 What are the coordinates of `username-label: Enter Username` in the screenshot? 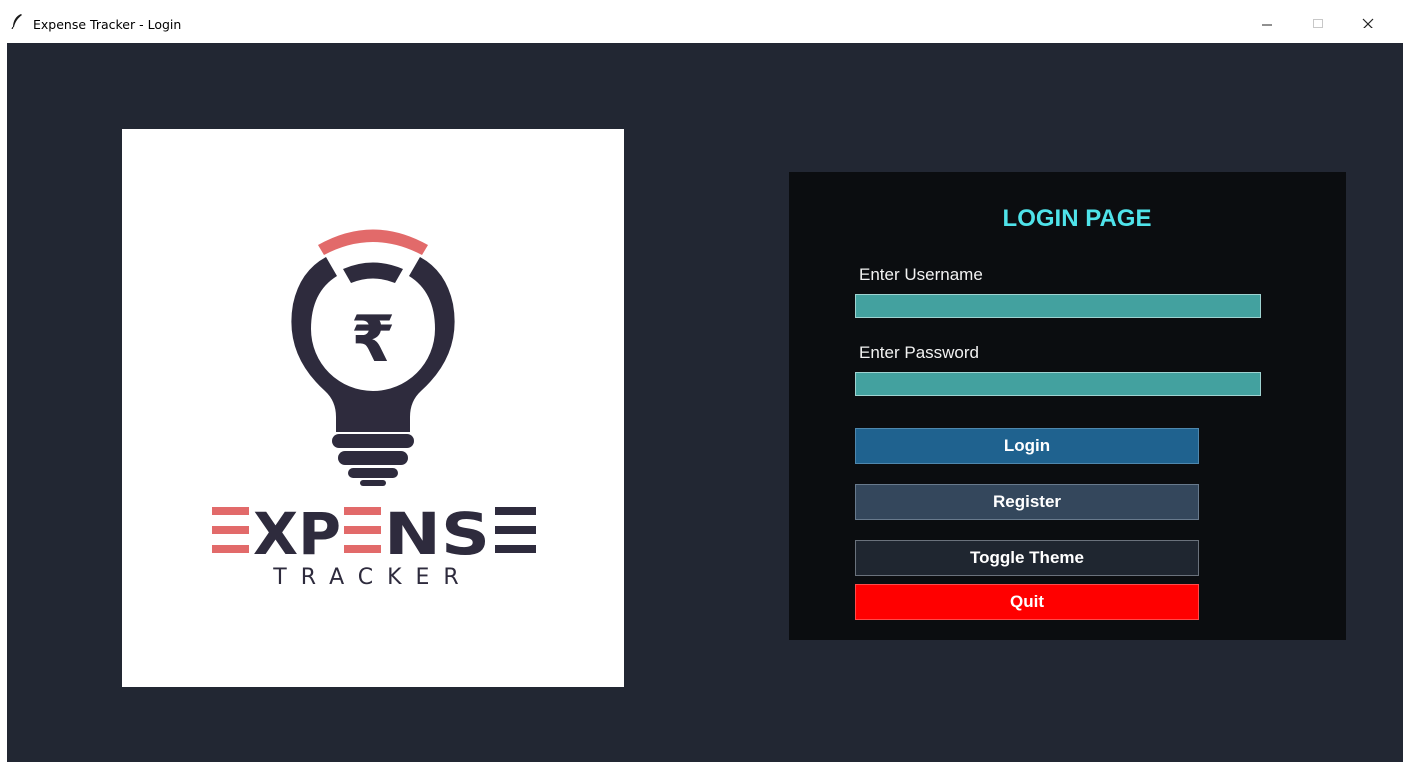 It's located at (921, 274).